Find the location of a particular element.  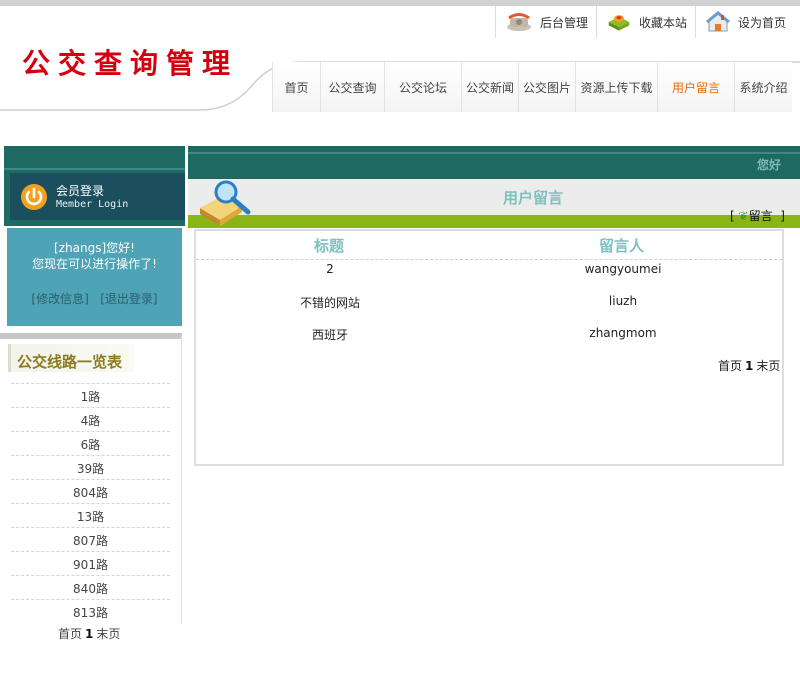

nav-bus-query: 公交查询 is located at coordinates (352, 87).